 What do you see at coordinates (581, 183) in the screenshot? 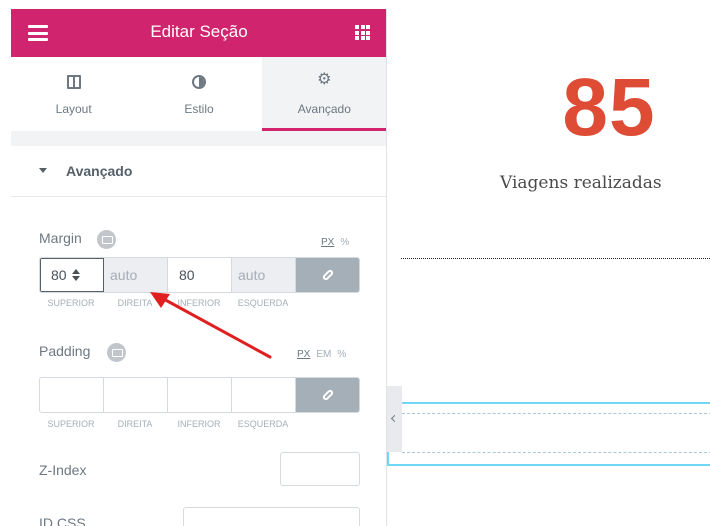
I see `counter-title: Viagens realizadas` at bounding box center [581, 183].